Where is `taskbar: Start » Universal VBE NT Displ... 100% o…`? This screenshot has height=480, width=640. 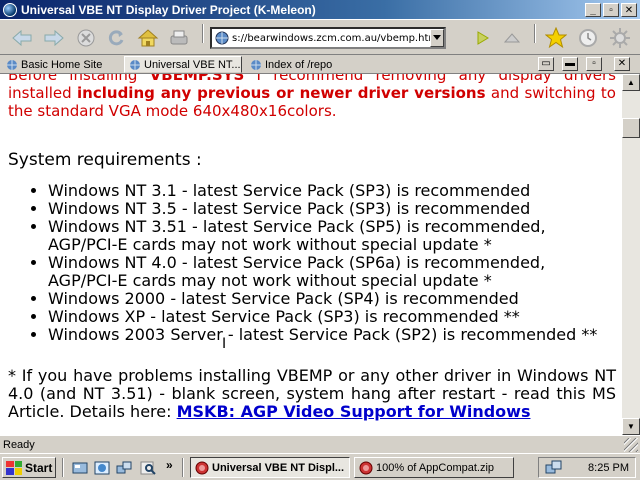 taskbar: Start » Universal VBE NT Displ... 100% o… is located at coordinates (320, 466).